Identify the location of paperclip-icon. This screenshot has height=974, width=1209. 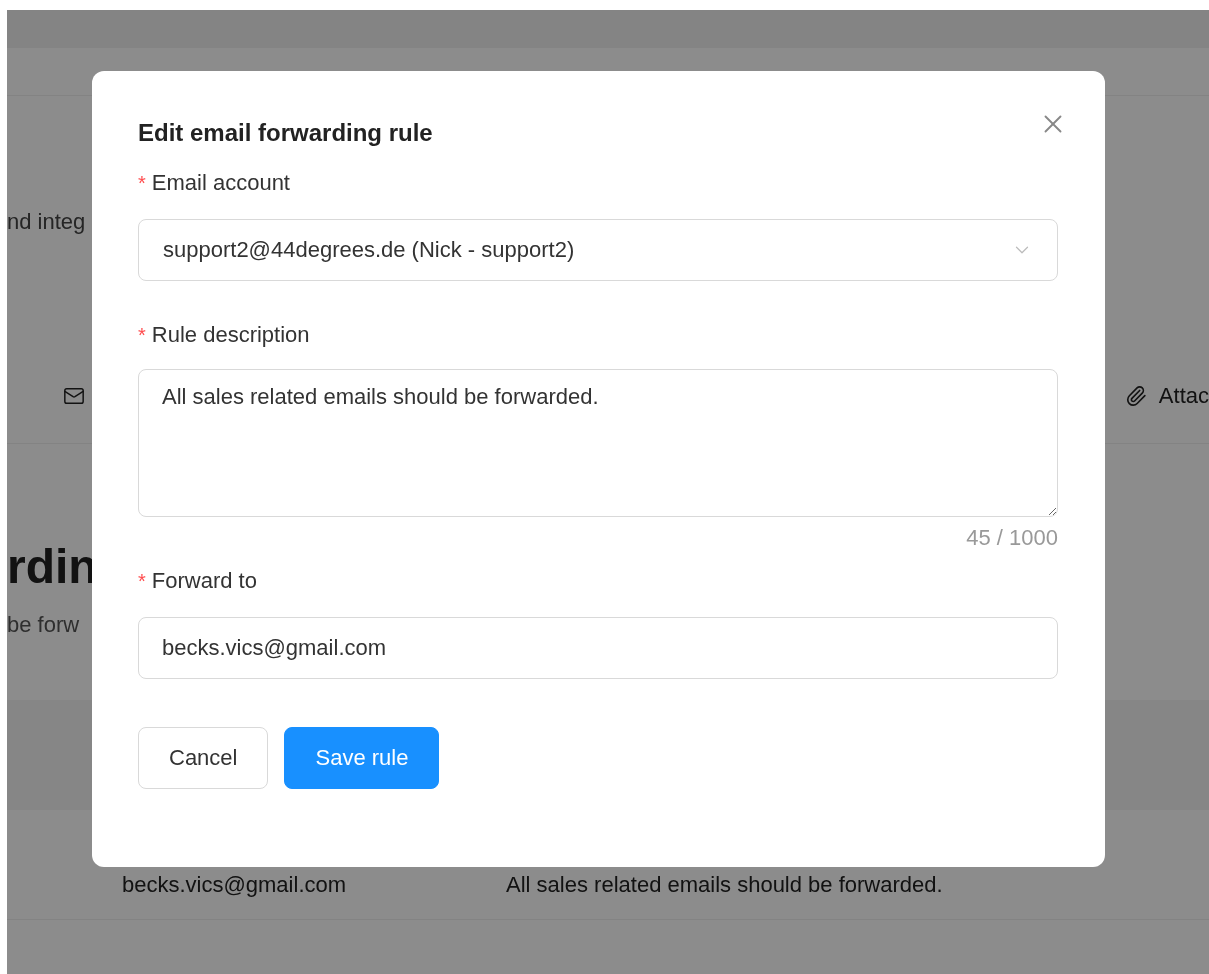
(1135, 395).